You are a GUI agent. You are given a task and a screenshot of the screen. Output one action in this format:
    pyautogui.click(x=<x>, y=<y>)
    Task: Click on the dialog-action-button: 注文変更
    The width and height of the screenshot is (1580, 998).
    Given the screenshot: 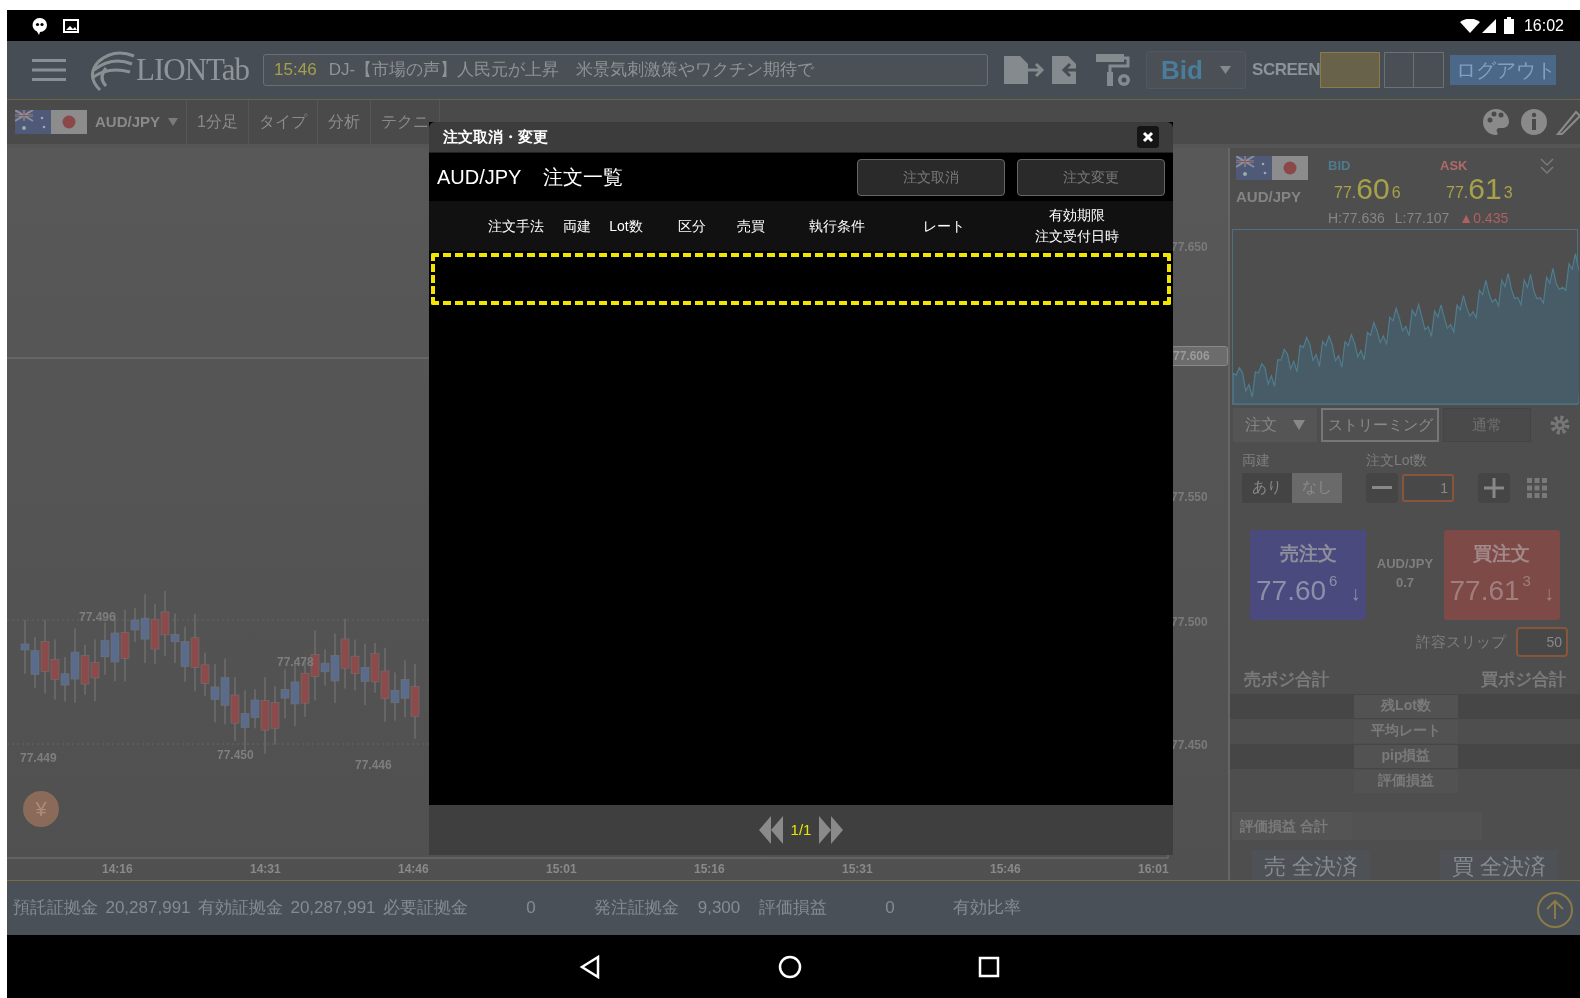 What is the action you would take?
    pyautogui.click(x=1091, y=177)
    